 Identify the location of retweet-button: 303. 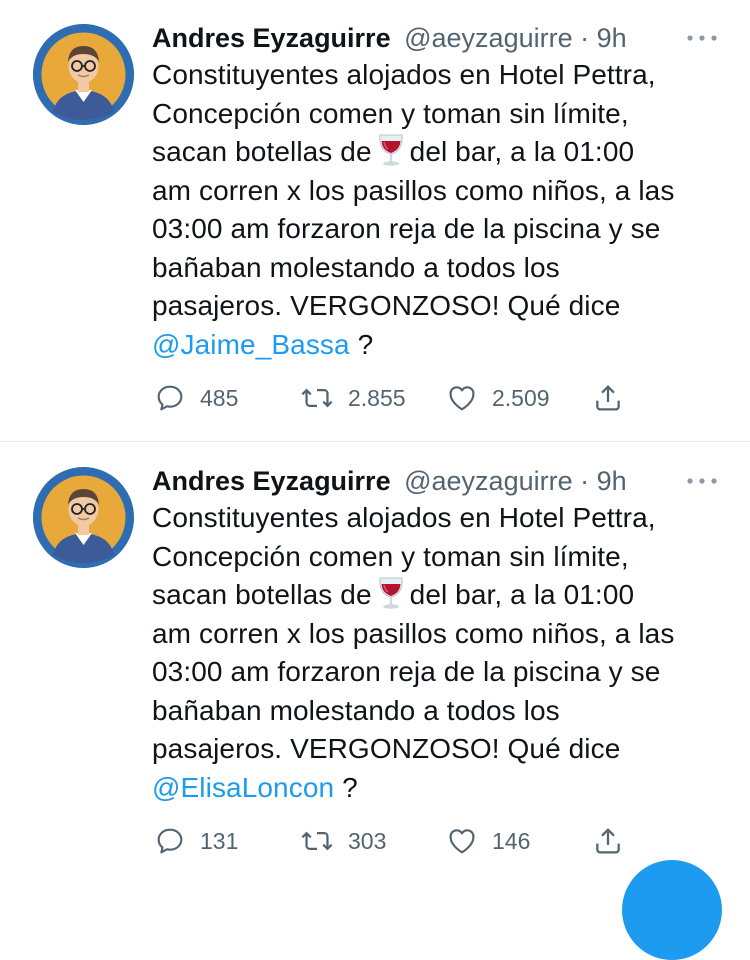
(343, 841).